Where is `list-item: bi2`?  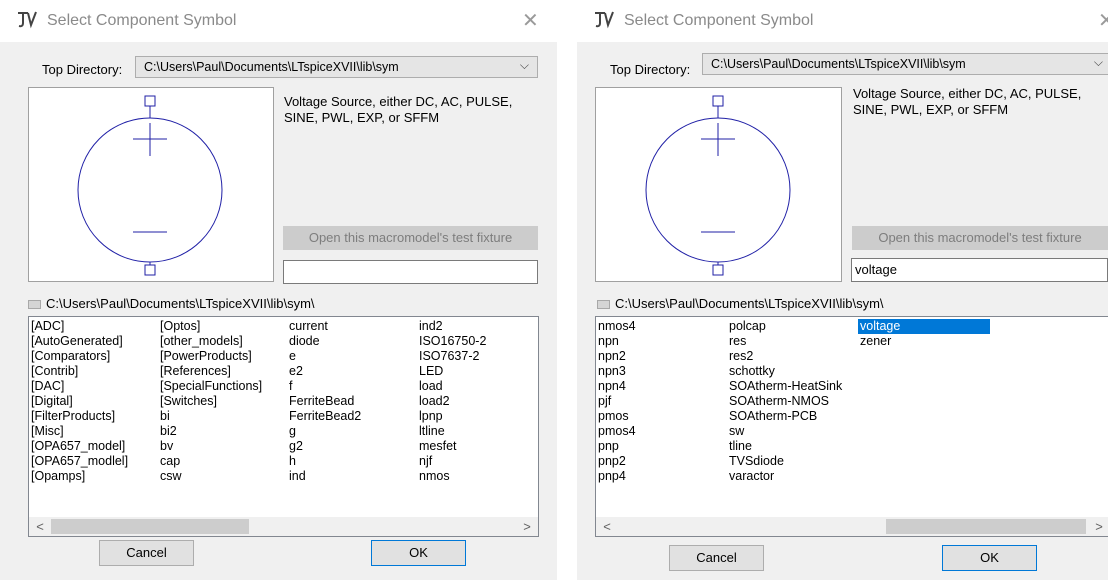
list-item: bi2 is located at coordinates (211, 431).